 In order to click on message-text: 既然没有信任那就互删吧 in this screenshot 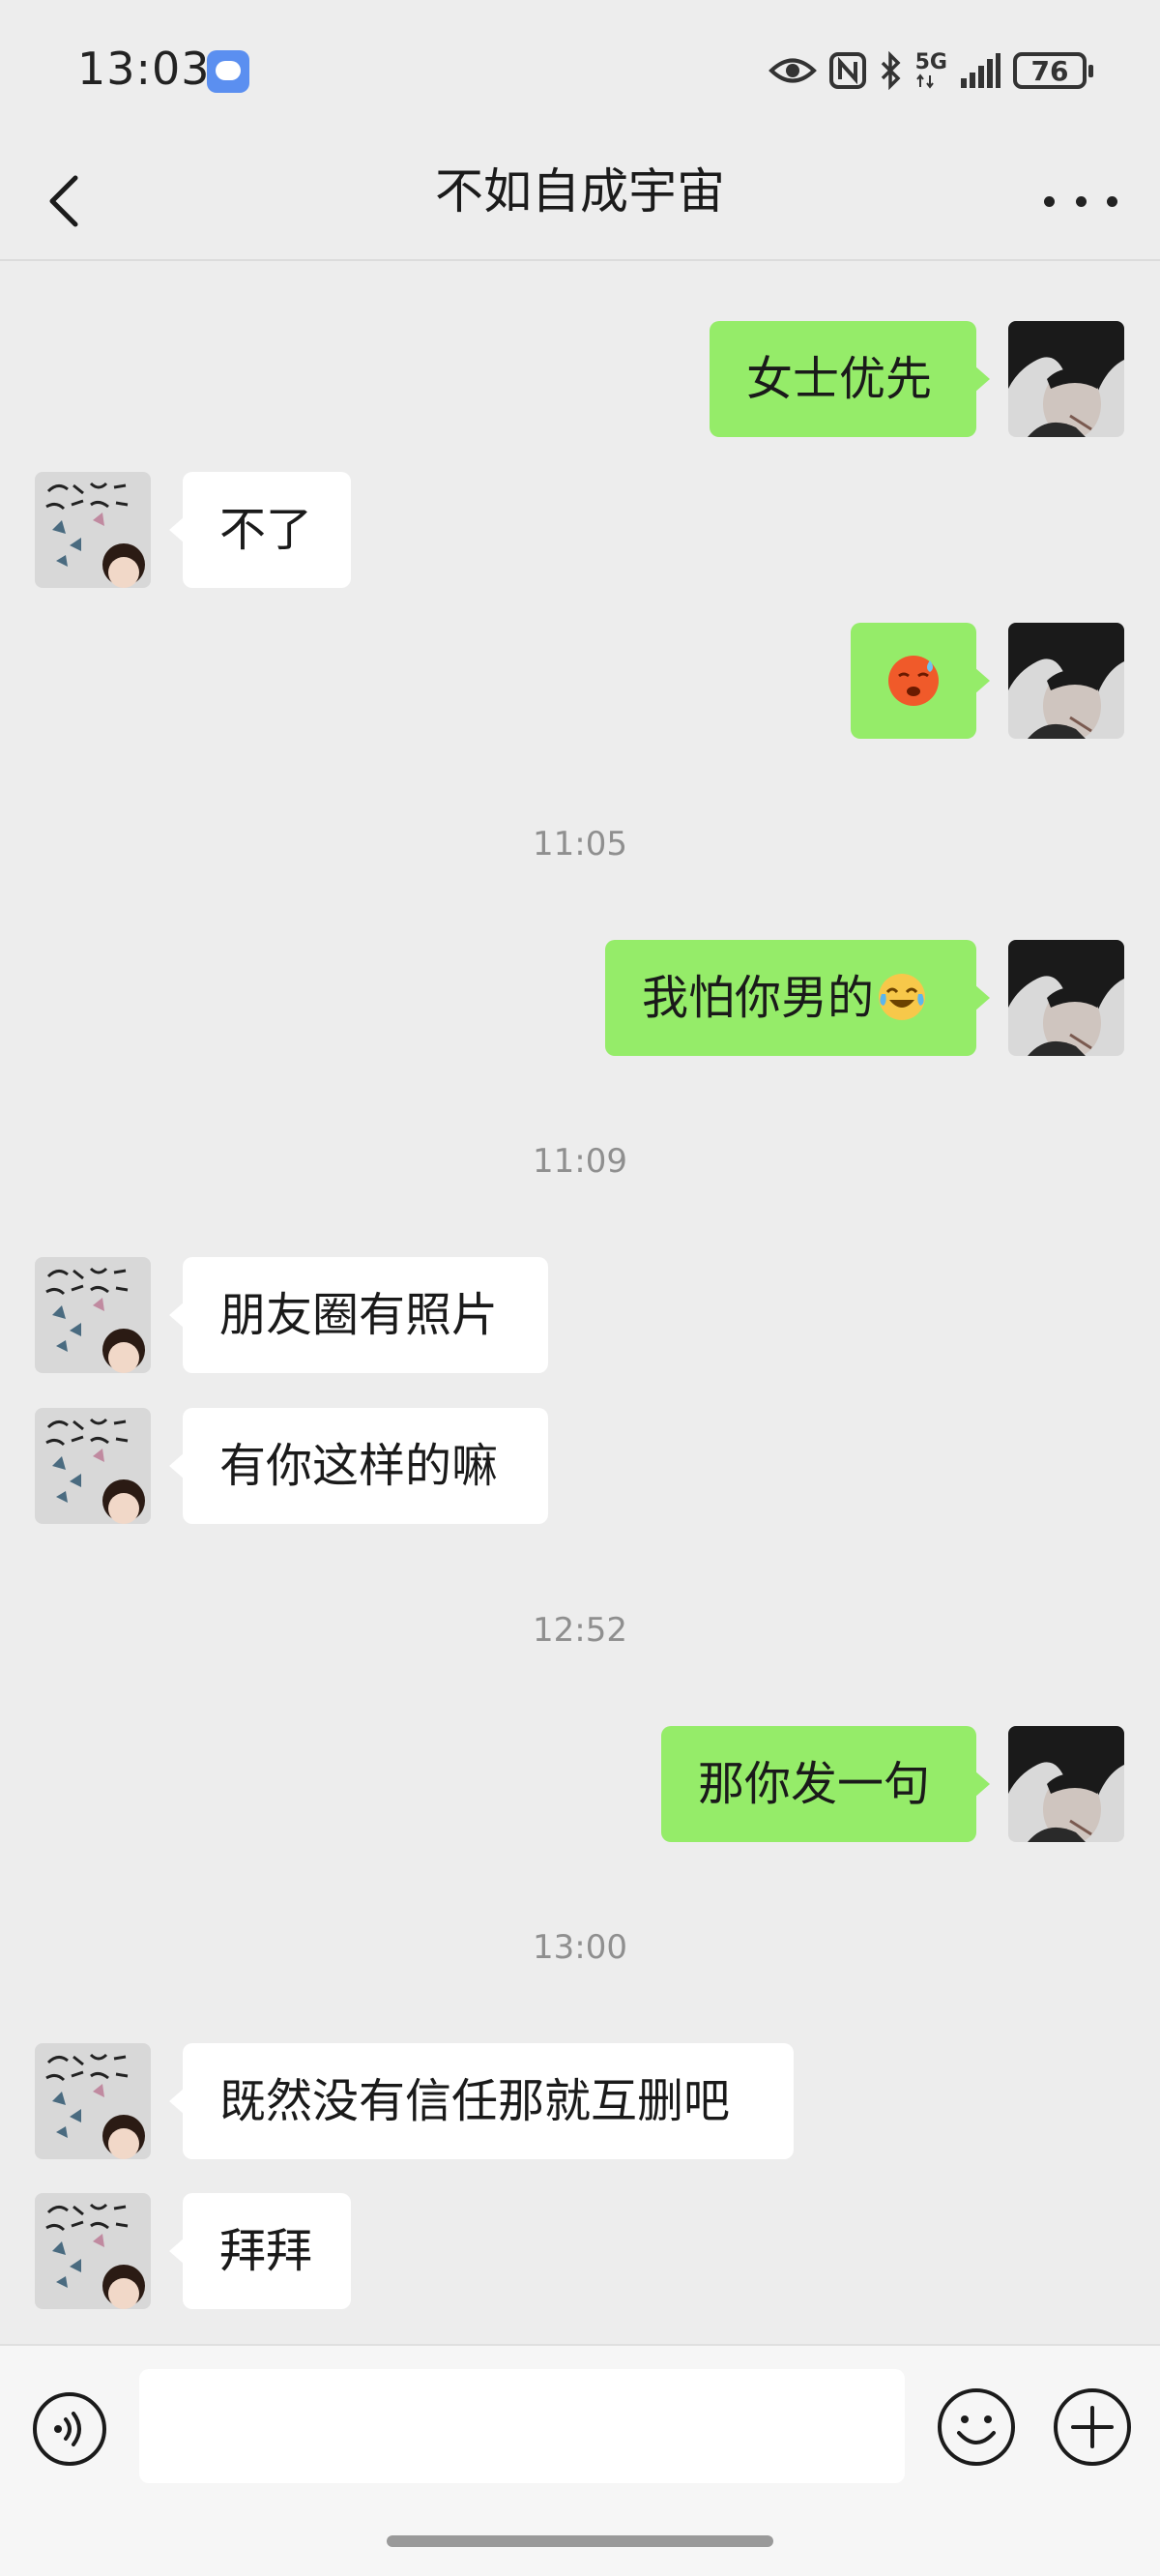, I will do `click(475, 2101)`.